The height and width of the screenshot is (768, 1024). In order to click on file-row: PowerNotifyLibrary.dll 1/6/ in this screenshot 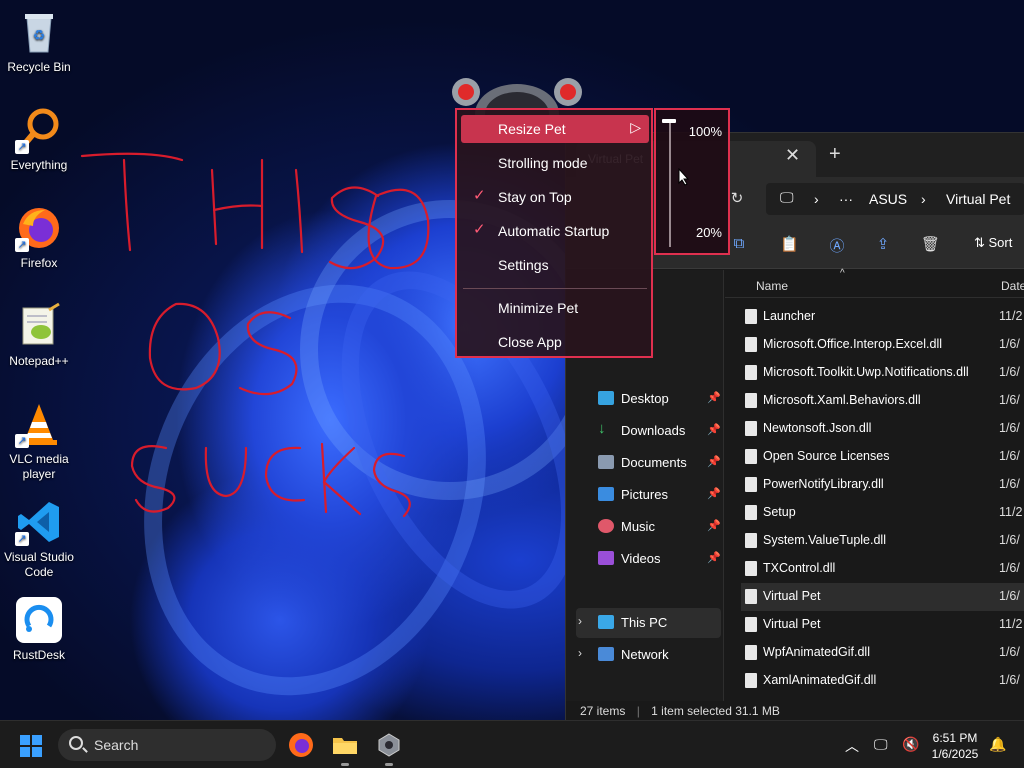, I will do `click(882, 485)`.